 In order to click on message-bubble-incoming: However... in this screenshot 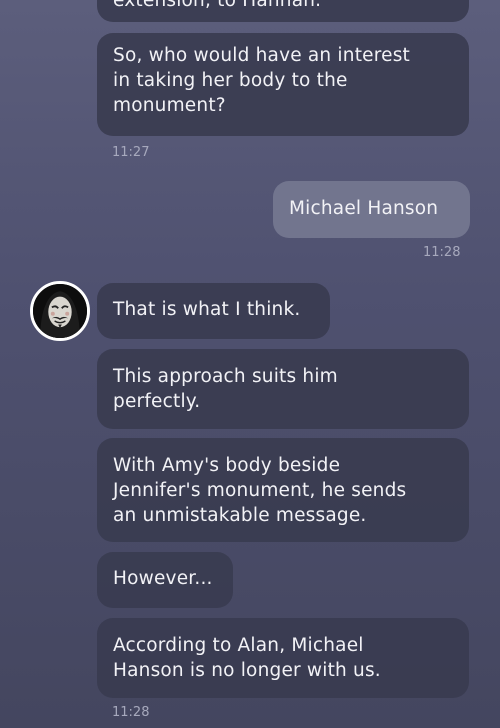, I will do `click(165, 580)`.